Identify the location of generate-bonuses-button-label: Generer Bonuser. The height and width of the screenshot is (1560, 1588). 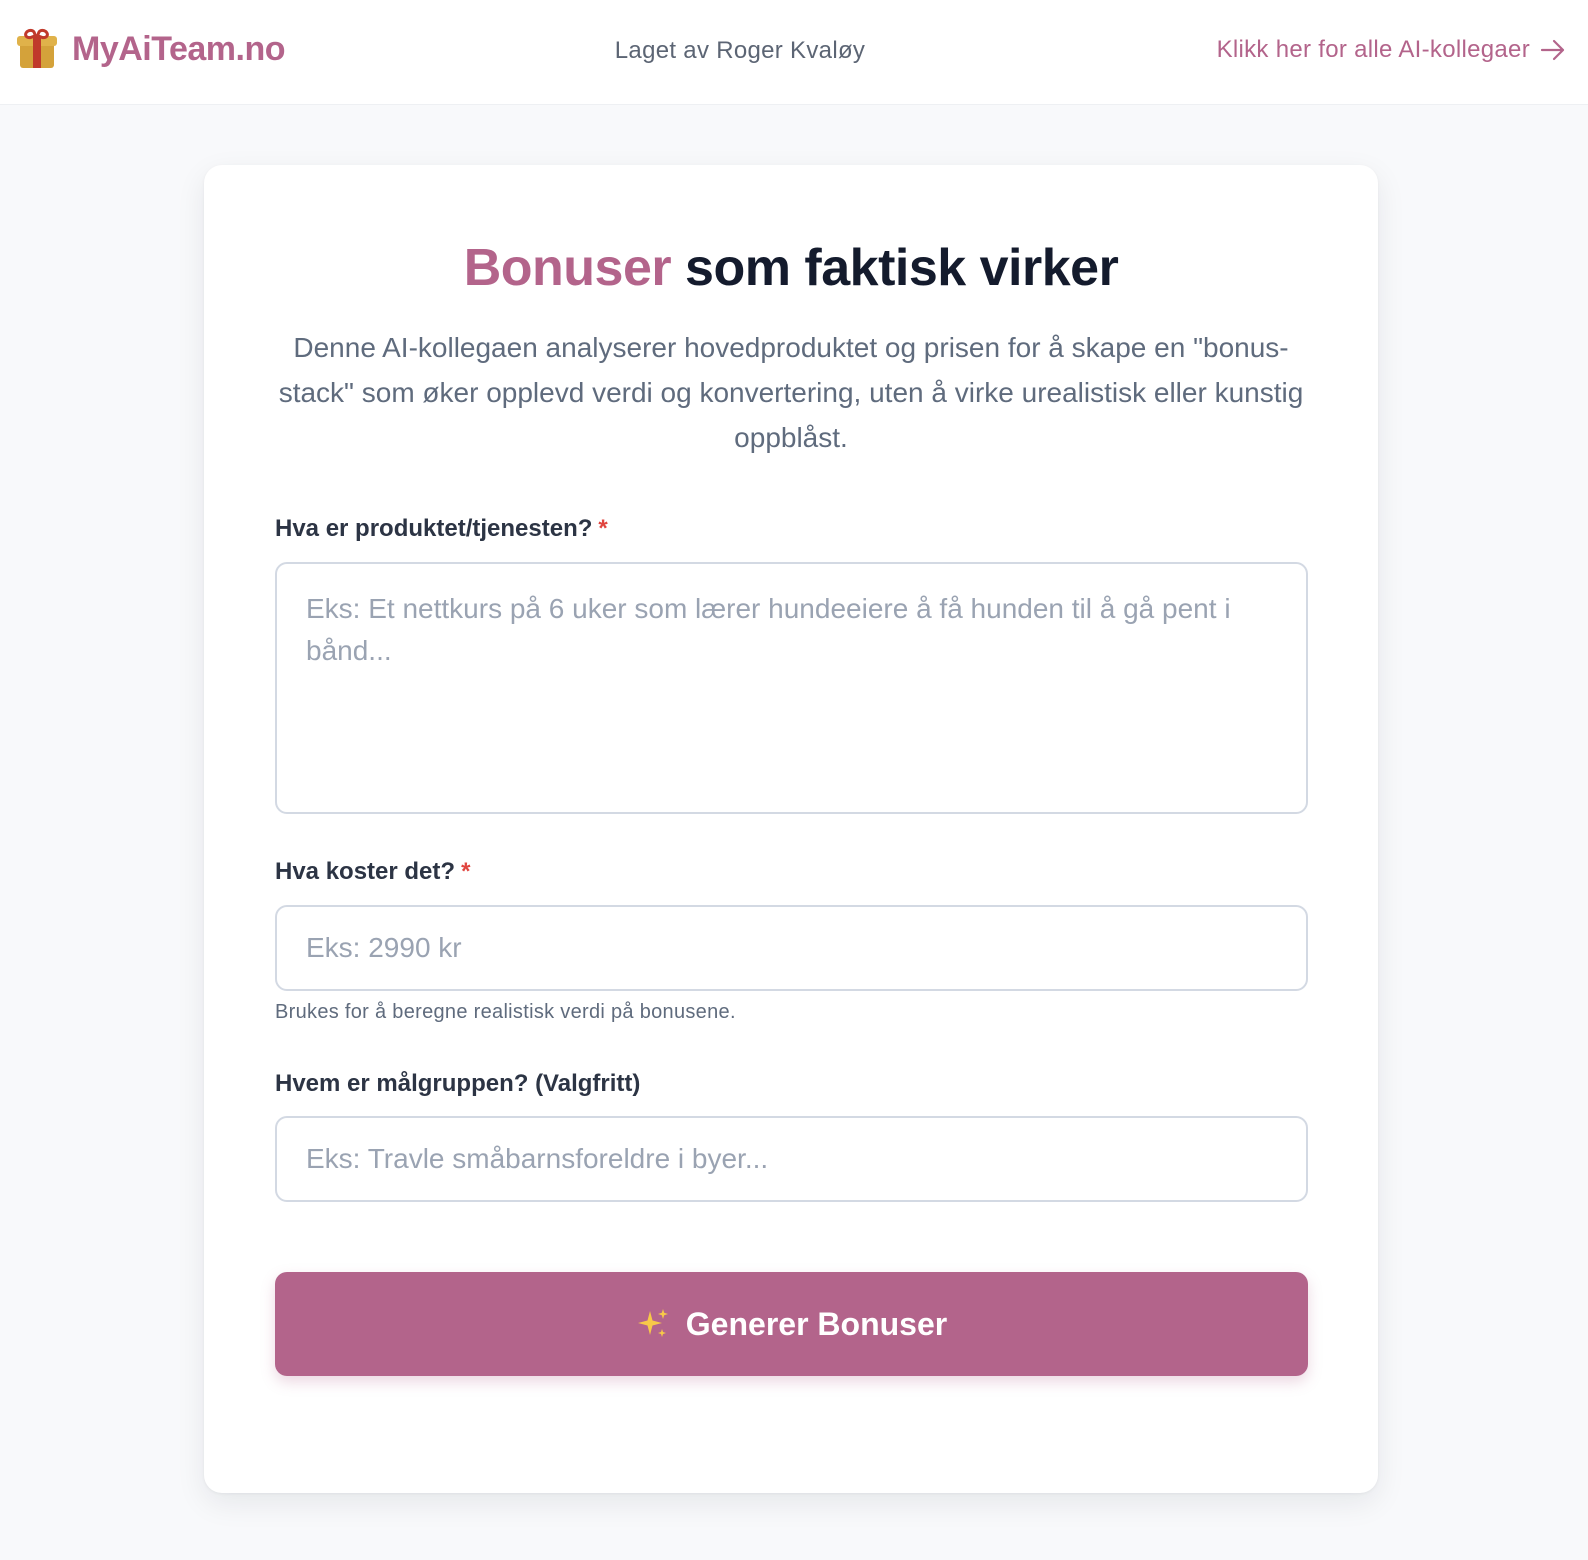
(816, 1323).